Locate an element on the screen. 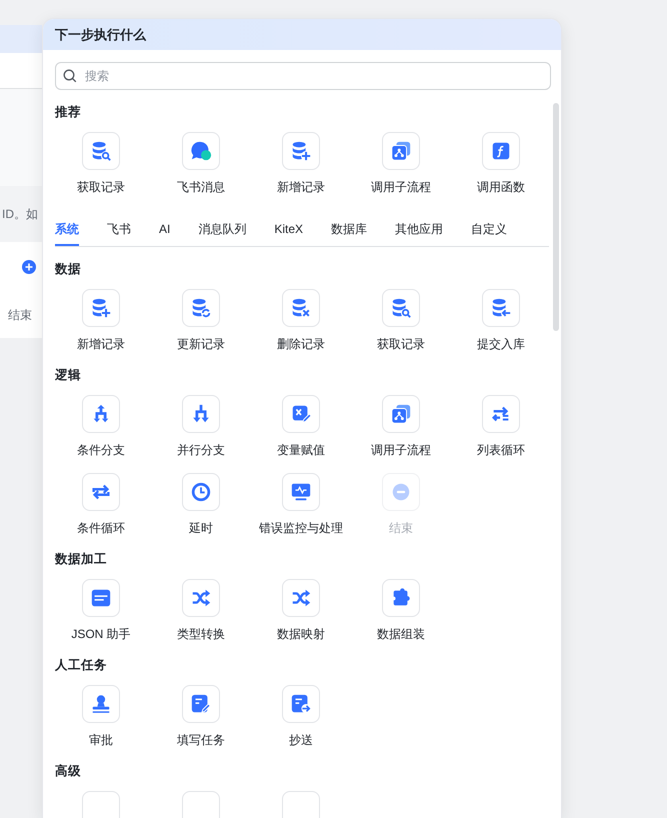 Image resolution: width=667 pixels, height=818 pixels. tile-label: 调用函数 is located at coordinates (501, 187).